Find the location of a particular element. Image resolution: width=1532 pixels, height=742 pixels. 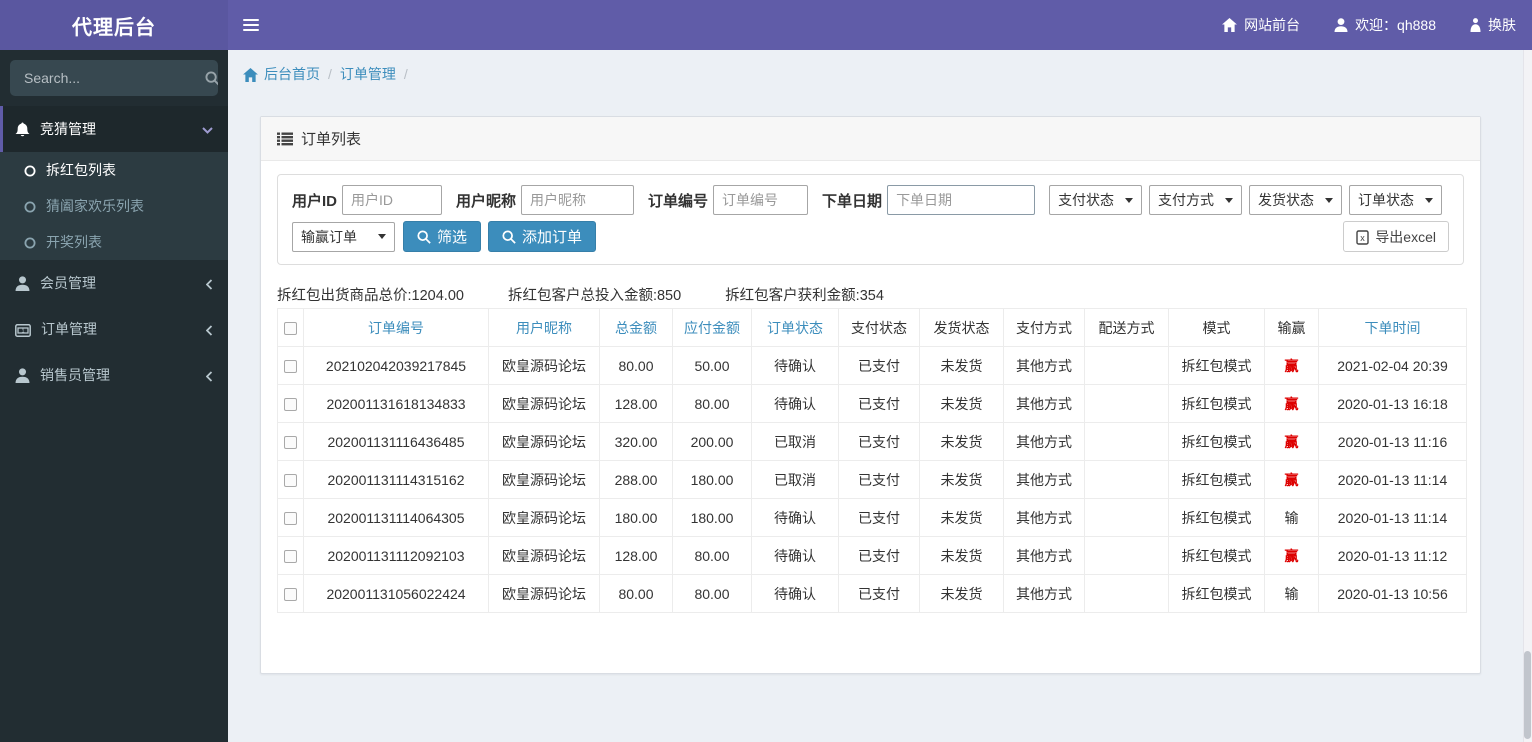

sidebar-toggle-button is located at coordinates (251, 25).